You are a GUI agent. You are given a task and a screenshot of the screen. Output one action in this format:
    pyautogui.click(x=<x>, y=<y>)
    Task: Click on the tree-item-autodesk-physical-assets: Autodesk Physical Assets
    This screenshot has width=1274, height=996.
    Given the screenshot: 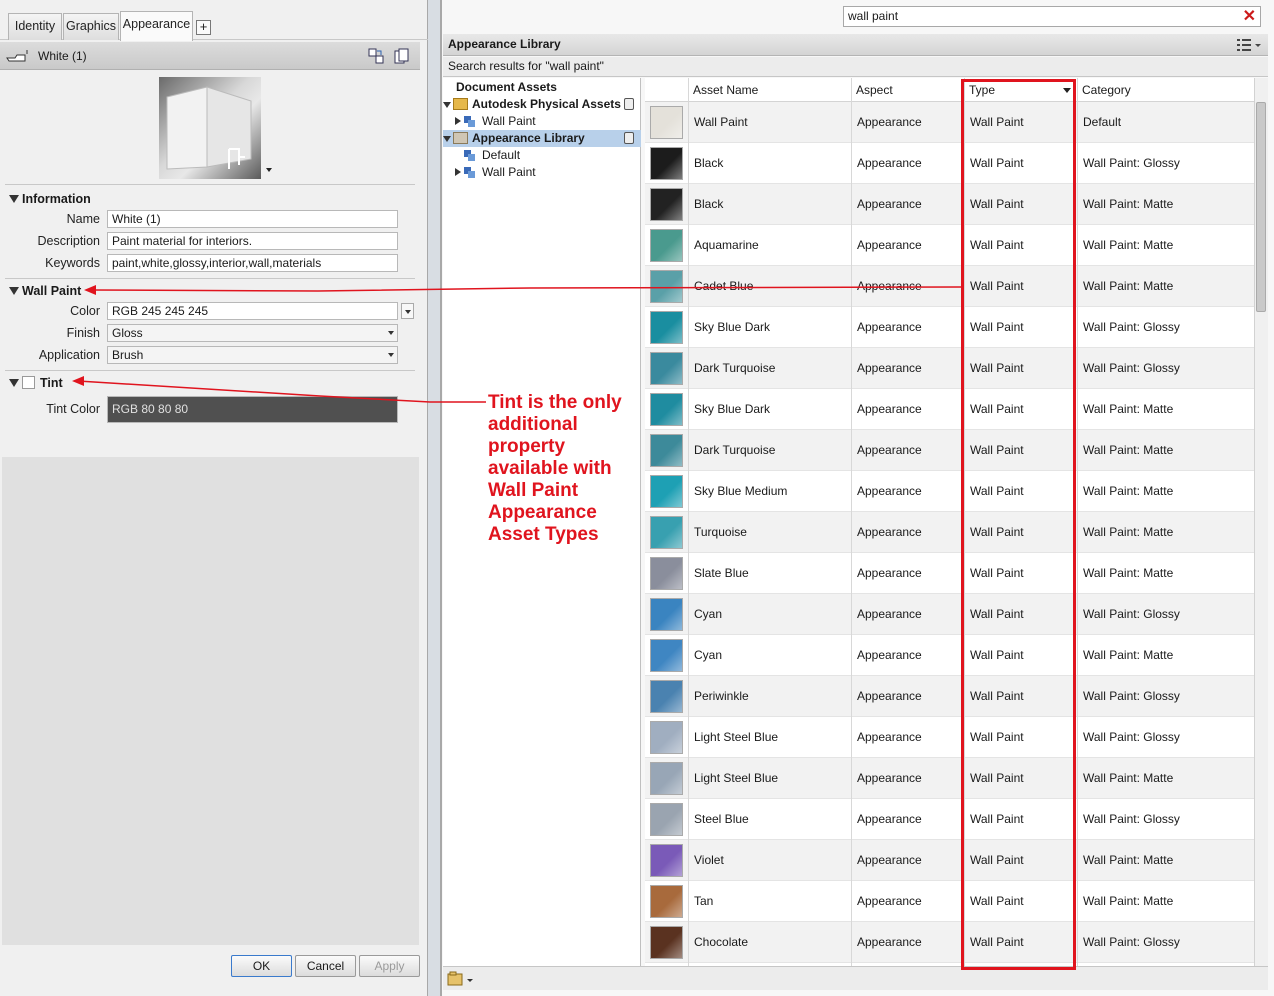 What is the action you would take?
    pyautogui.click(x=542, y=104)
    